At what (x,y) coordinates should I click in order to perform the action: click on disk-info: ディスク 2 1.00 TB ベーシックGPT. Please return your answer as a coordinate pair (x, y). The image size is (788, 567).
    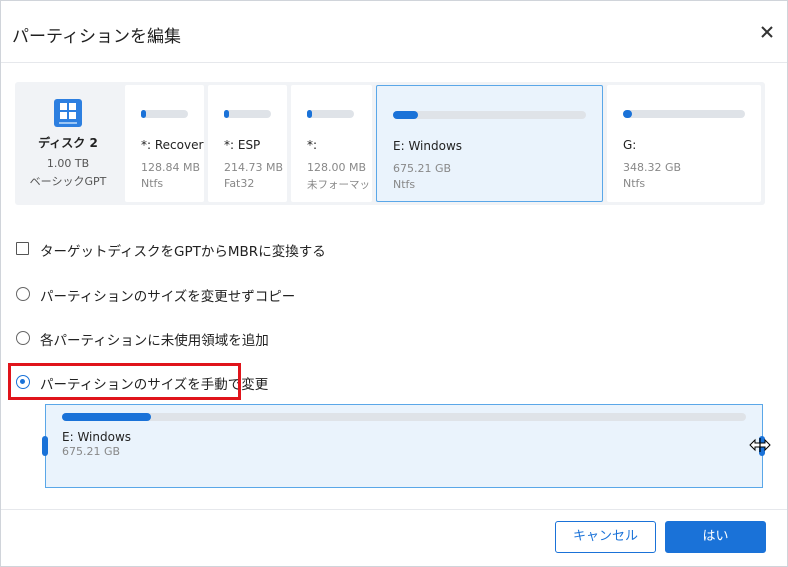
    Looking at the image, I should click on (68, 143).